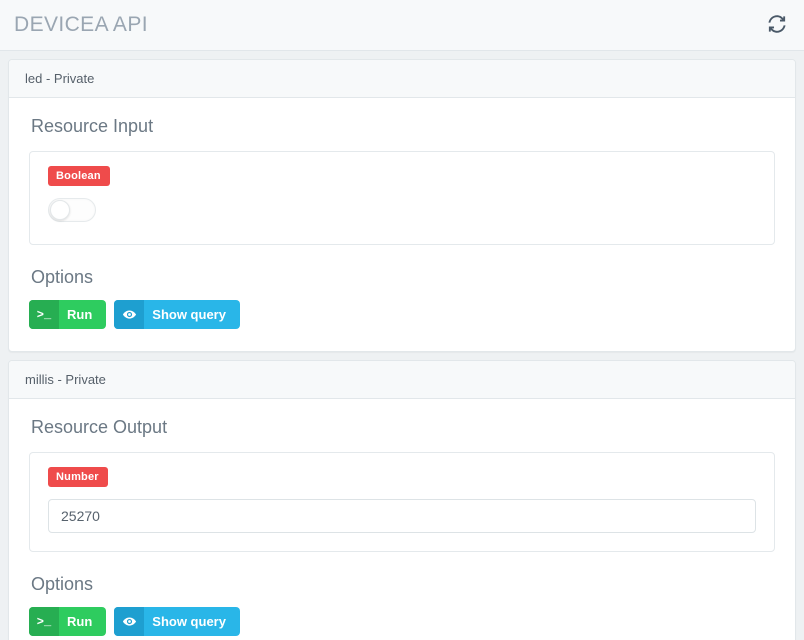 The image size is (804, 640). I want to click on resource-output-value-input, so click(402, 516).